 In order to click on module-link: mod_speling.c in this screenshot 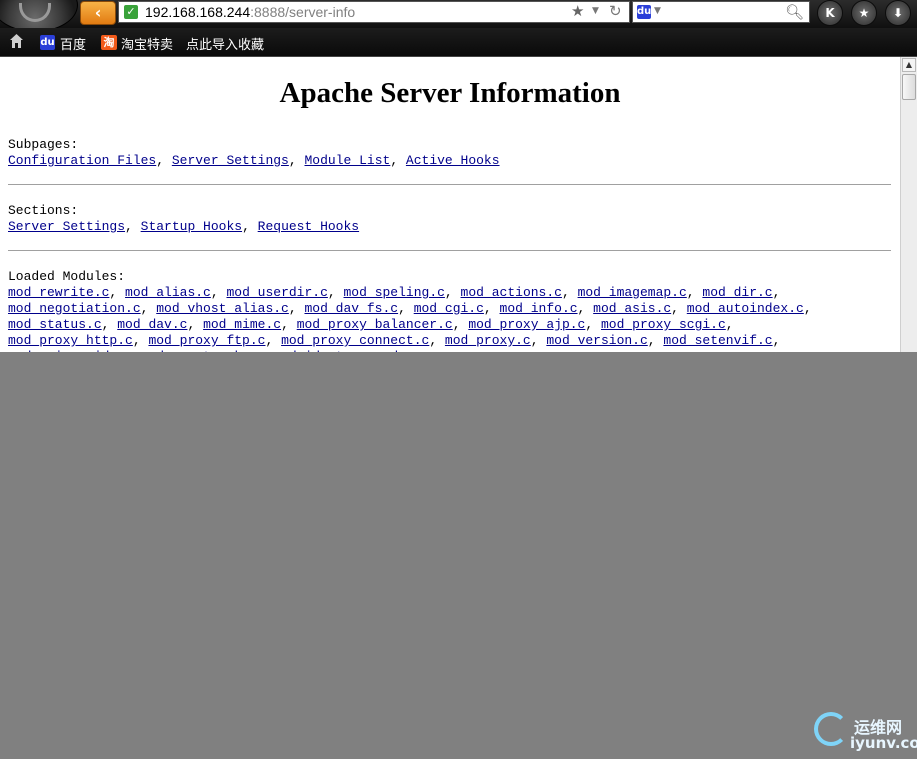, I will do `click(394, 292)`.